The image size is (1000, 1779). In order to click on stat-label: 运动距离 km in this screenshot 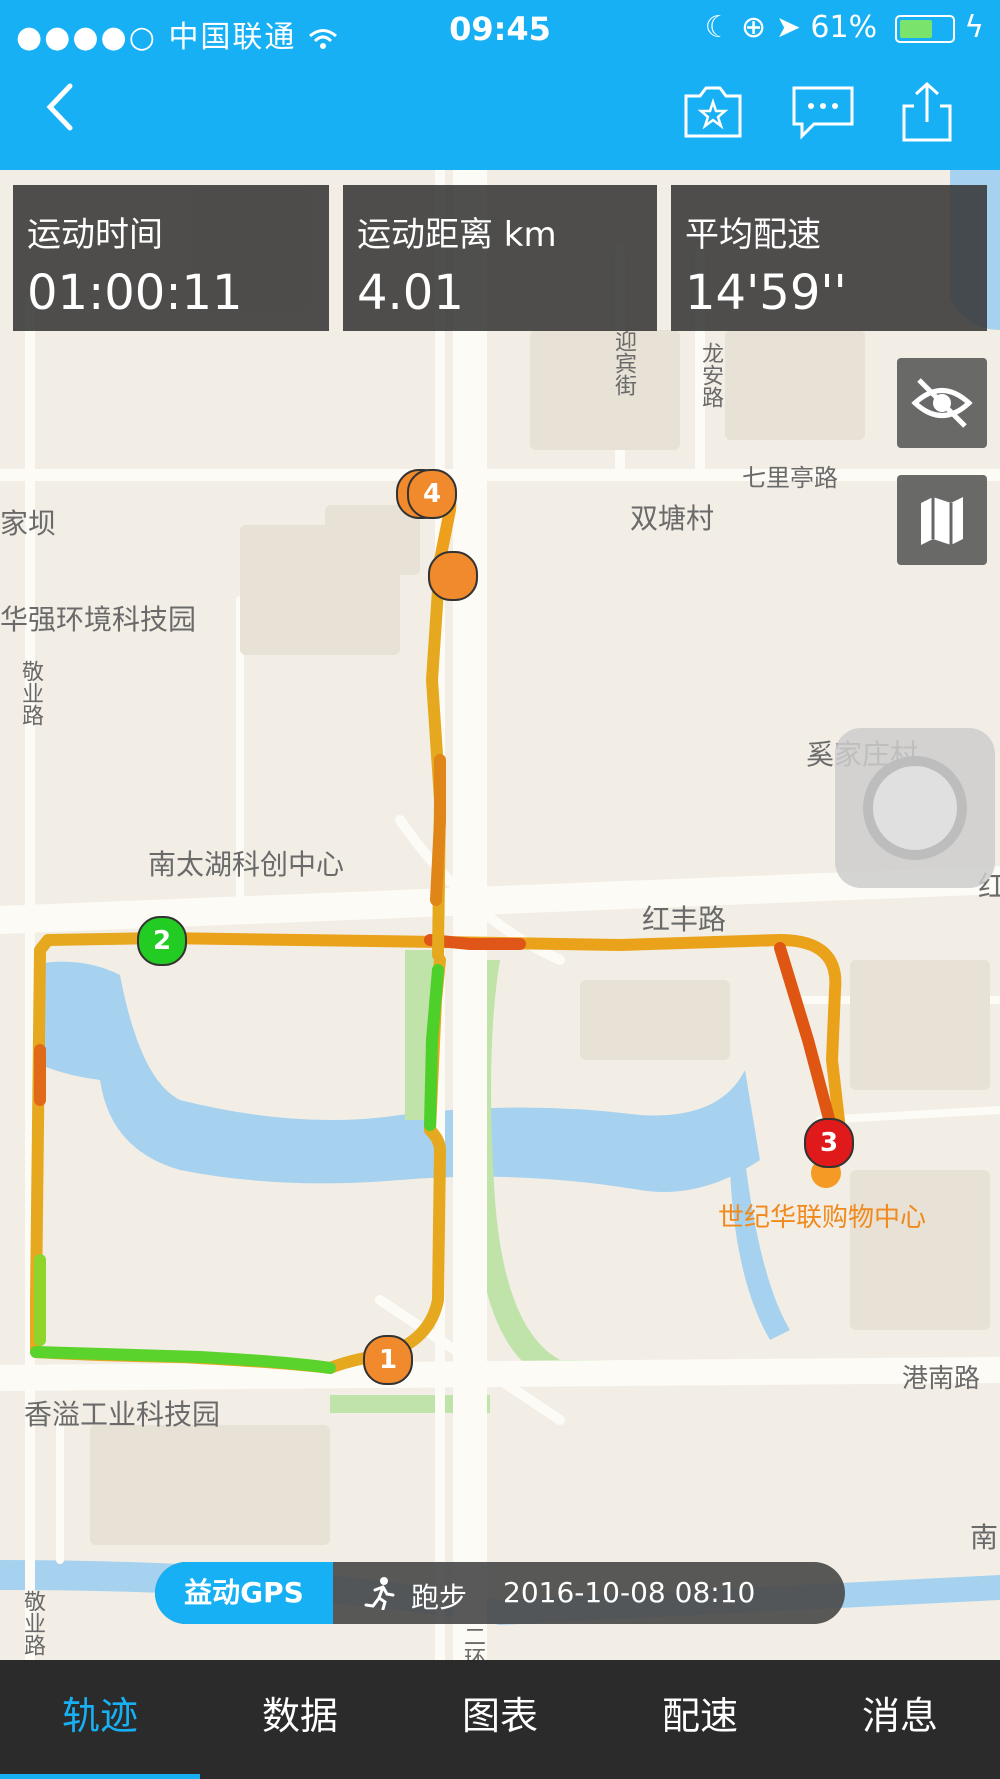, I will do `click(457, 235)`.